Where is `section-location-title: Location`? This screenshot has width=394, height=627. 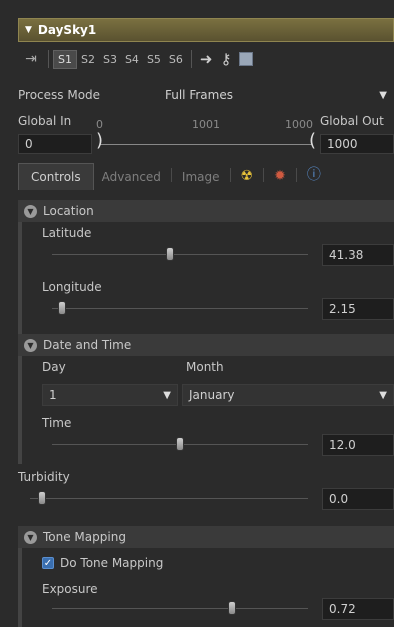
section-location-title: Location is located at coordinates (68, 211).